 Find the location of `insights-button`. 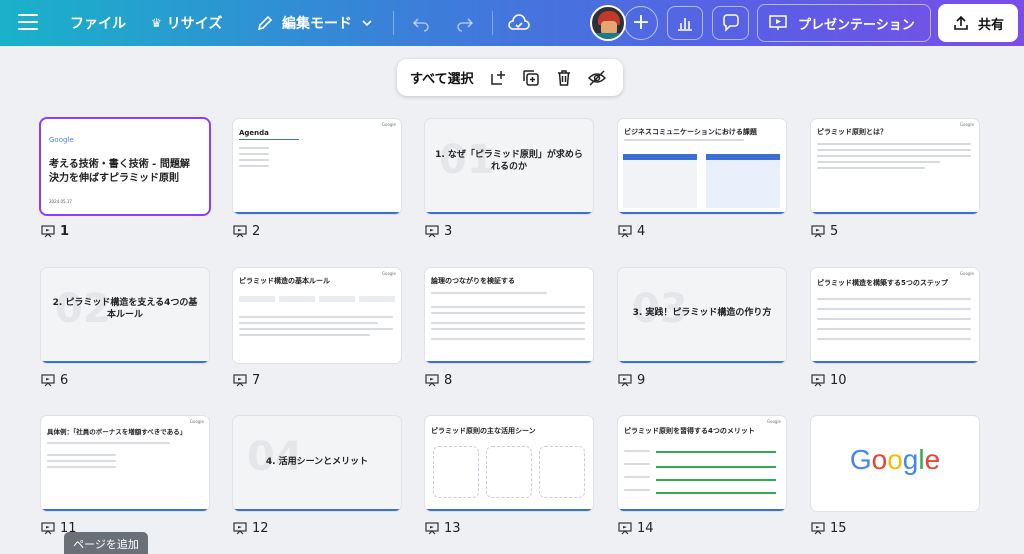

insights-button is located at coordinates (685, 23).